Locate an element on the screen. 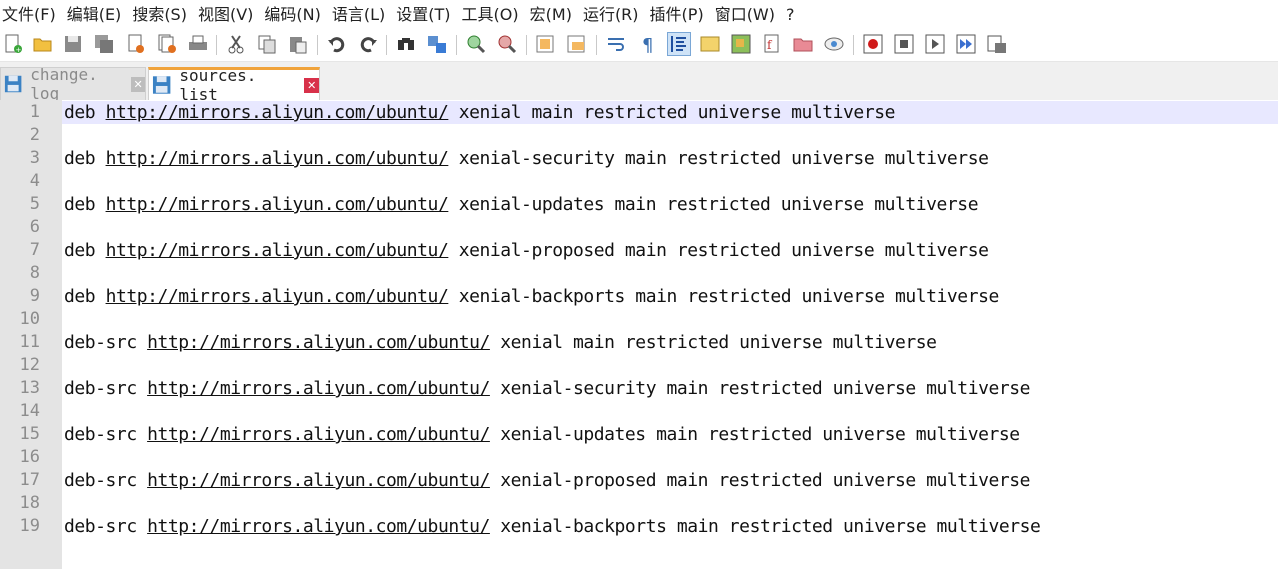  redo-icon is located at coordinates (368, 44).